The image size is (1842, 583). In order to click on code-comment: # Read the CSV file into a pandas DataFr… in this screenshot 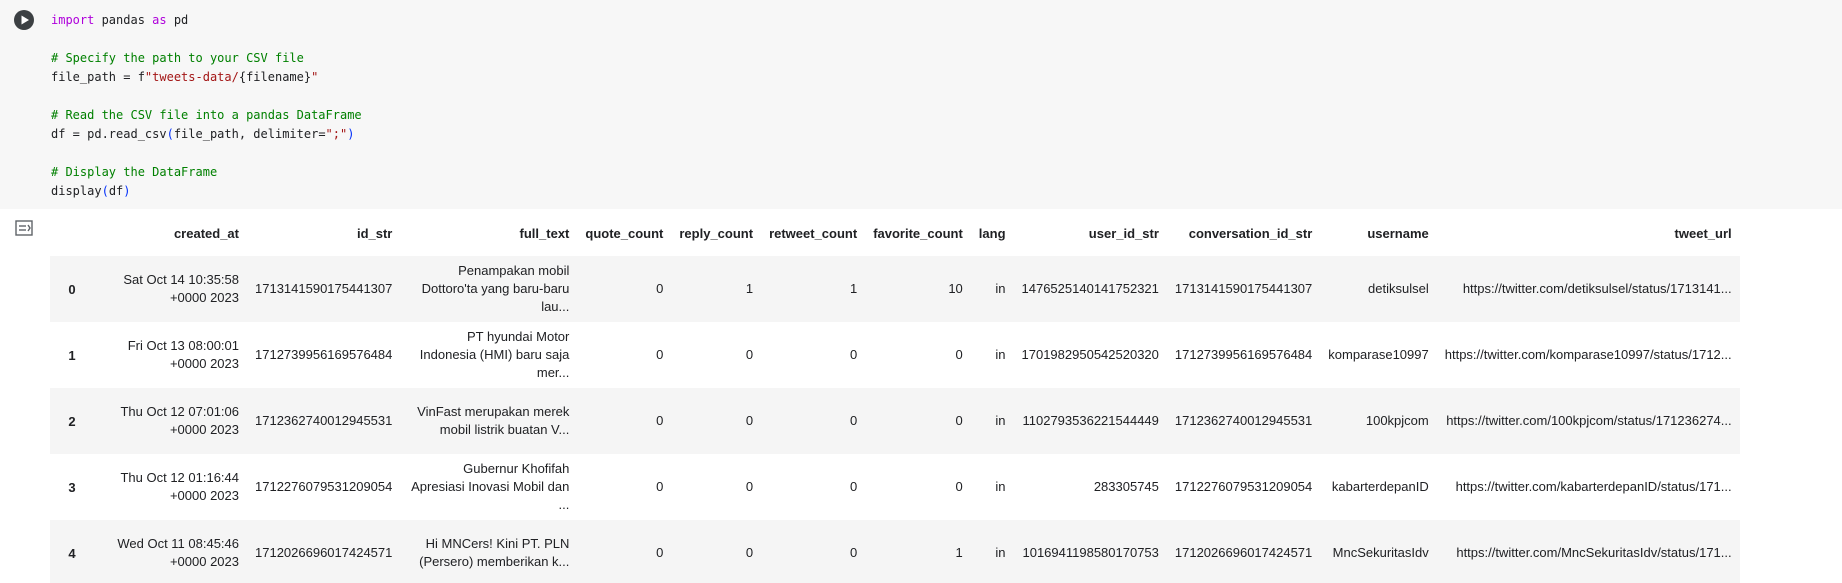, I will do `click(206, 115)`.